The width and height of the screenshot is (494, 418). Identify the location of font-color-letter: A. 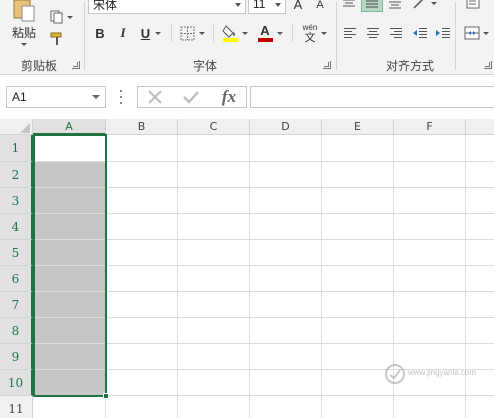
(265, 30).